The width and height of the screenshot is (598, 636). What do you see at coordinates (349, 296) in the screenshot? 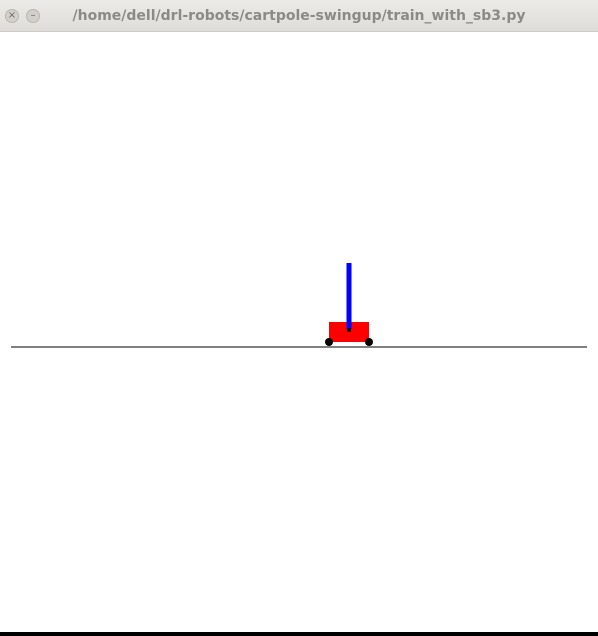
I see `pole` at bounding box center [349, 296].